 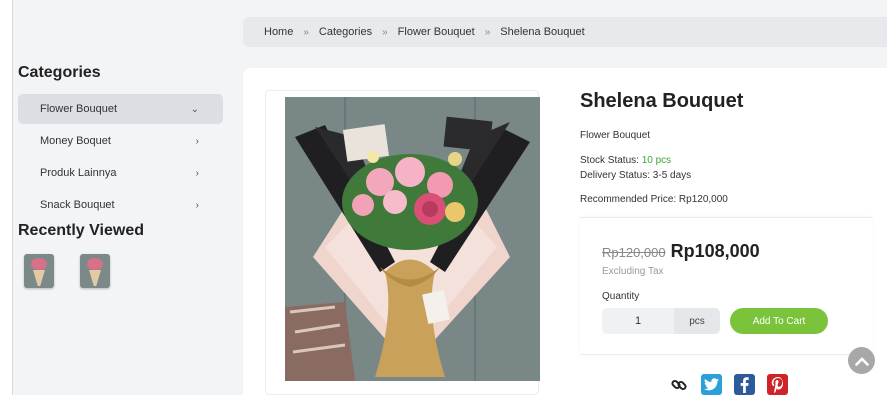 What do you see at coordinates (345, 32) in the screenshot?
I see `breadcrumb-categories: Categories` at bounding box center [345, 32].